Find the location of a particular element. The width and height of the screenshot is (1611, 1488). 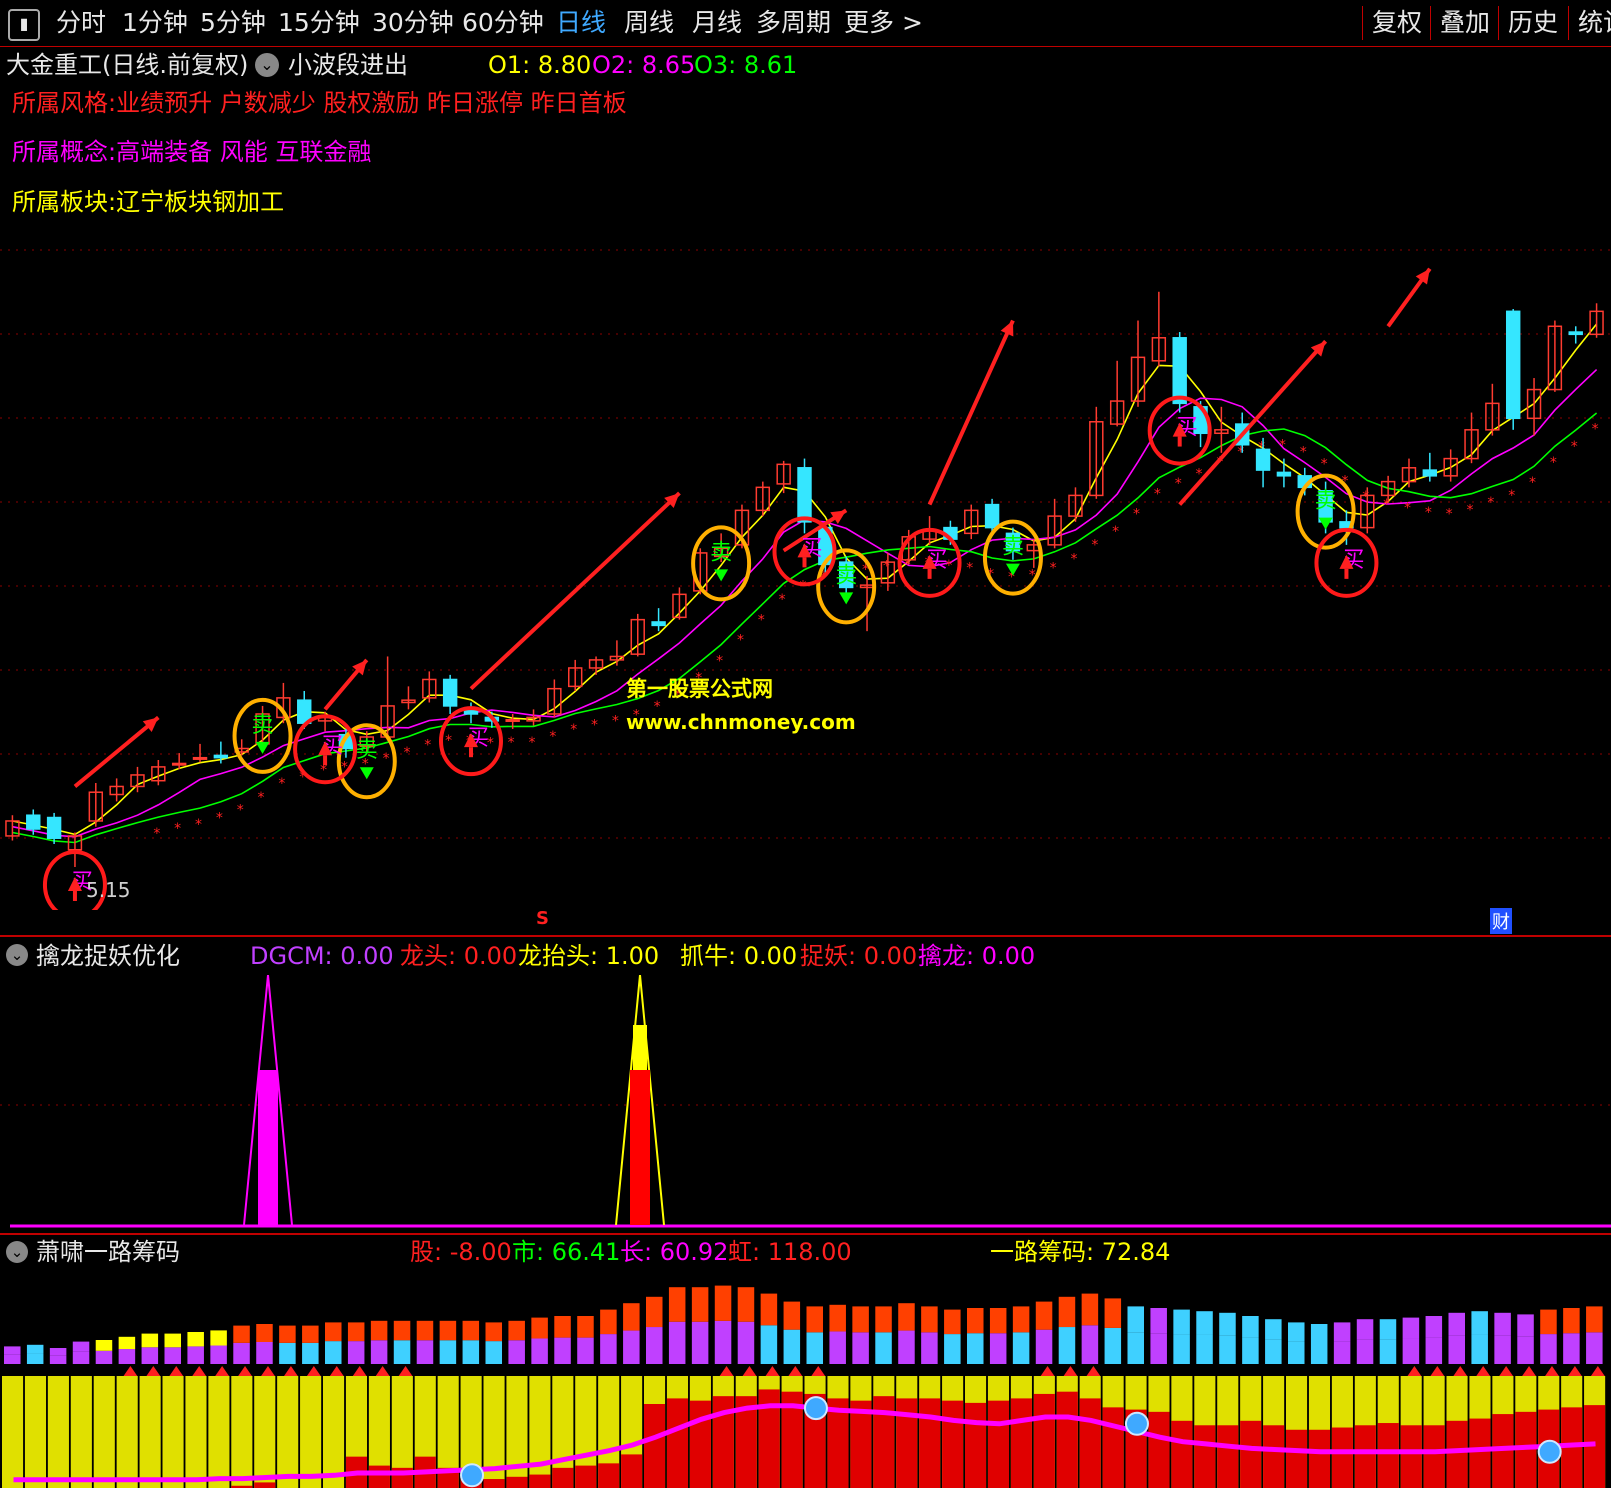

longtou-value: 龙头: 0.00 is located at coordinates (459, 956).